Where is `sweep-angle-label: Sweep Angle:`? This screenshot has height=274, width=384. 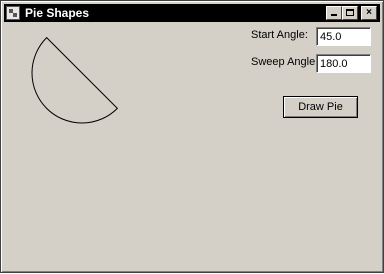
sweep-angle-label: Sweep Angle: is located at coordinates (285, 62).